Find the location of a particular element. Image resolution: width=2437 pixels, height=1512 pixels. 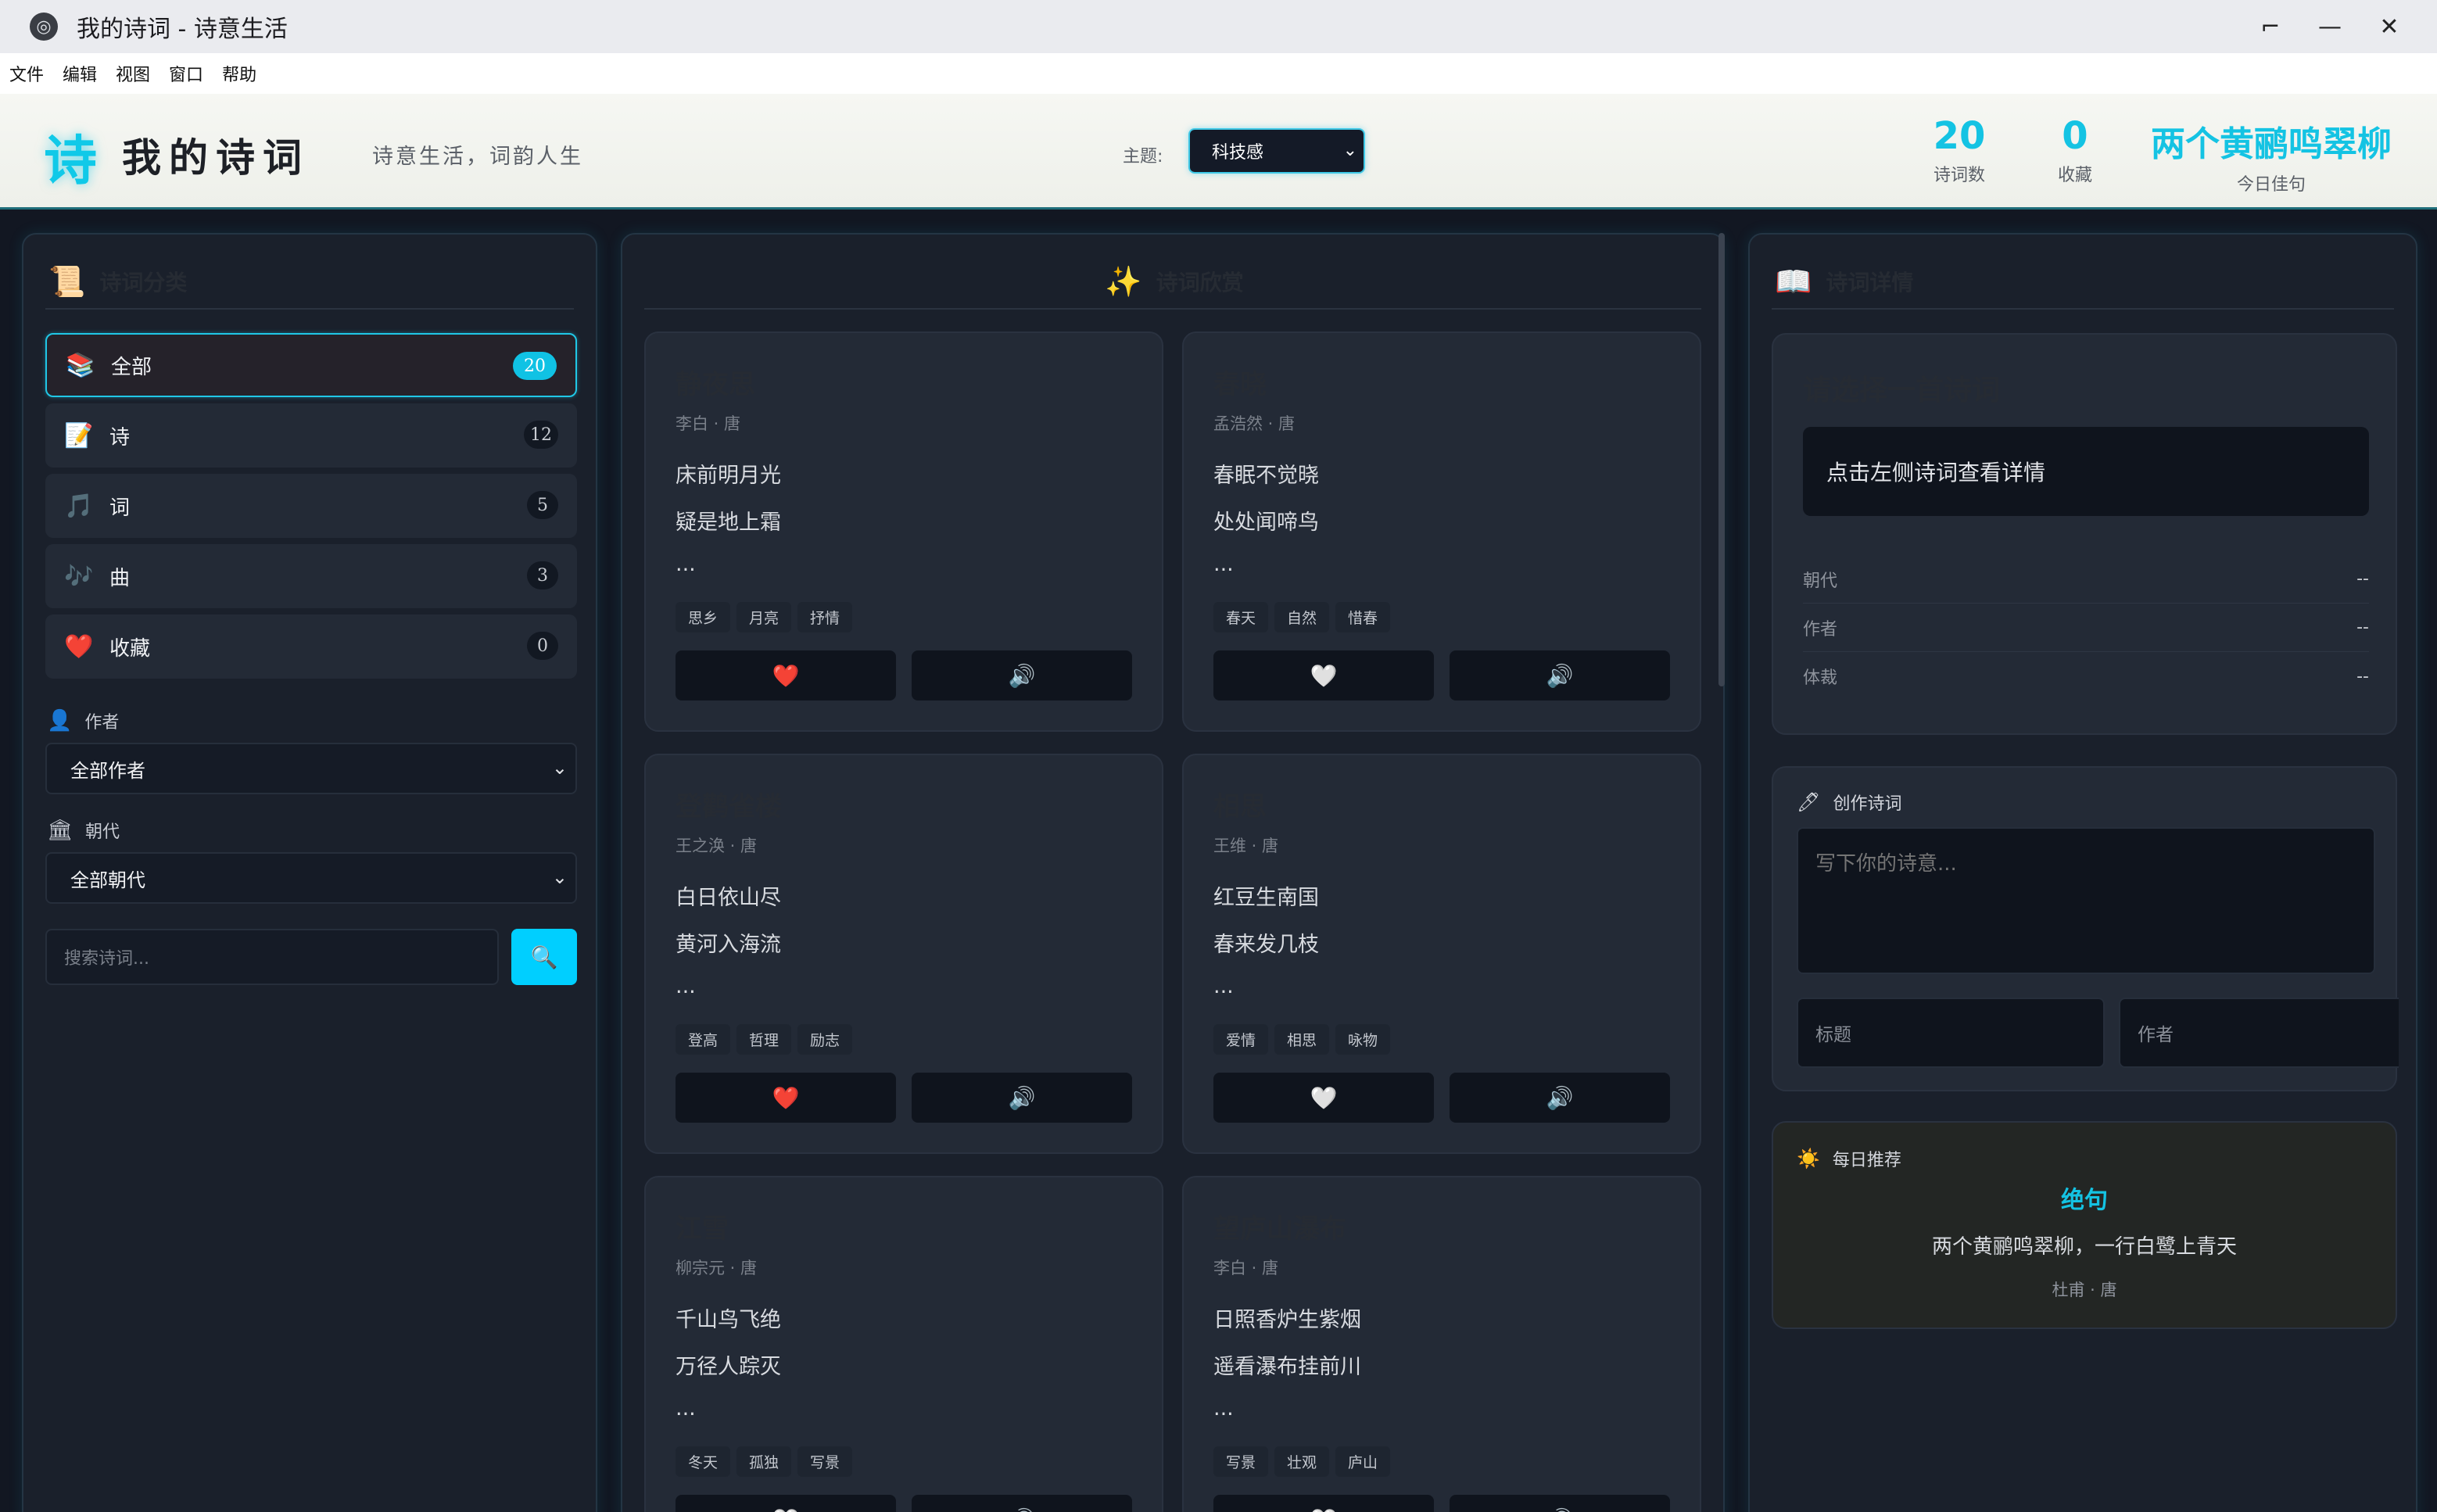

dynasty-select-value: 全部朝代 is located at coordinates (107, 880).